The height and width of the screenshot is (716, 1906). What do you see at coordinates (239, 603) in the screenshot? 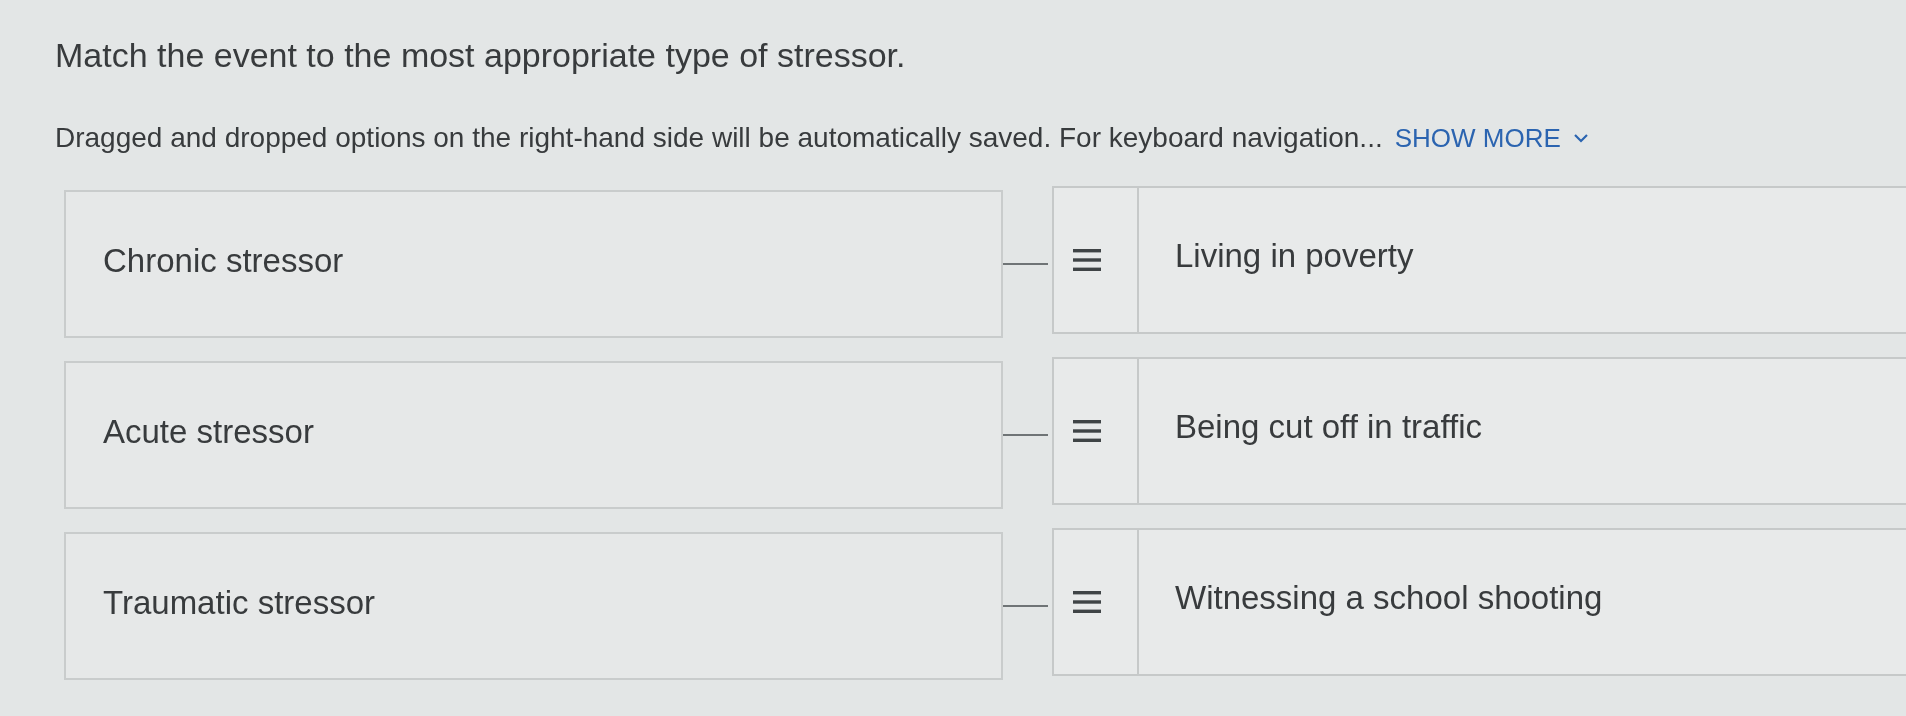
I see `target-label: Traumatic stressor` at bounding box center [239, 603].